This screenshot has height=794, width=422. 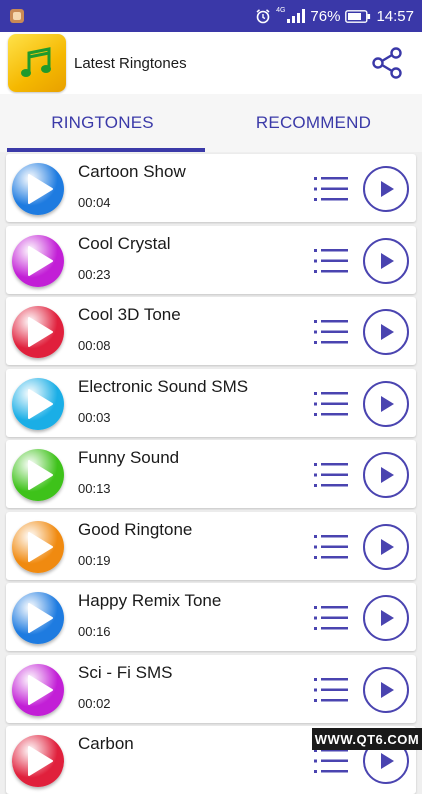 What do you see at coordinates (132, 171) in the screenshot?
I see `ringtone-title: Cartoon Show` at bounding box center [132, 171].